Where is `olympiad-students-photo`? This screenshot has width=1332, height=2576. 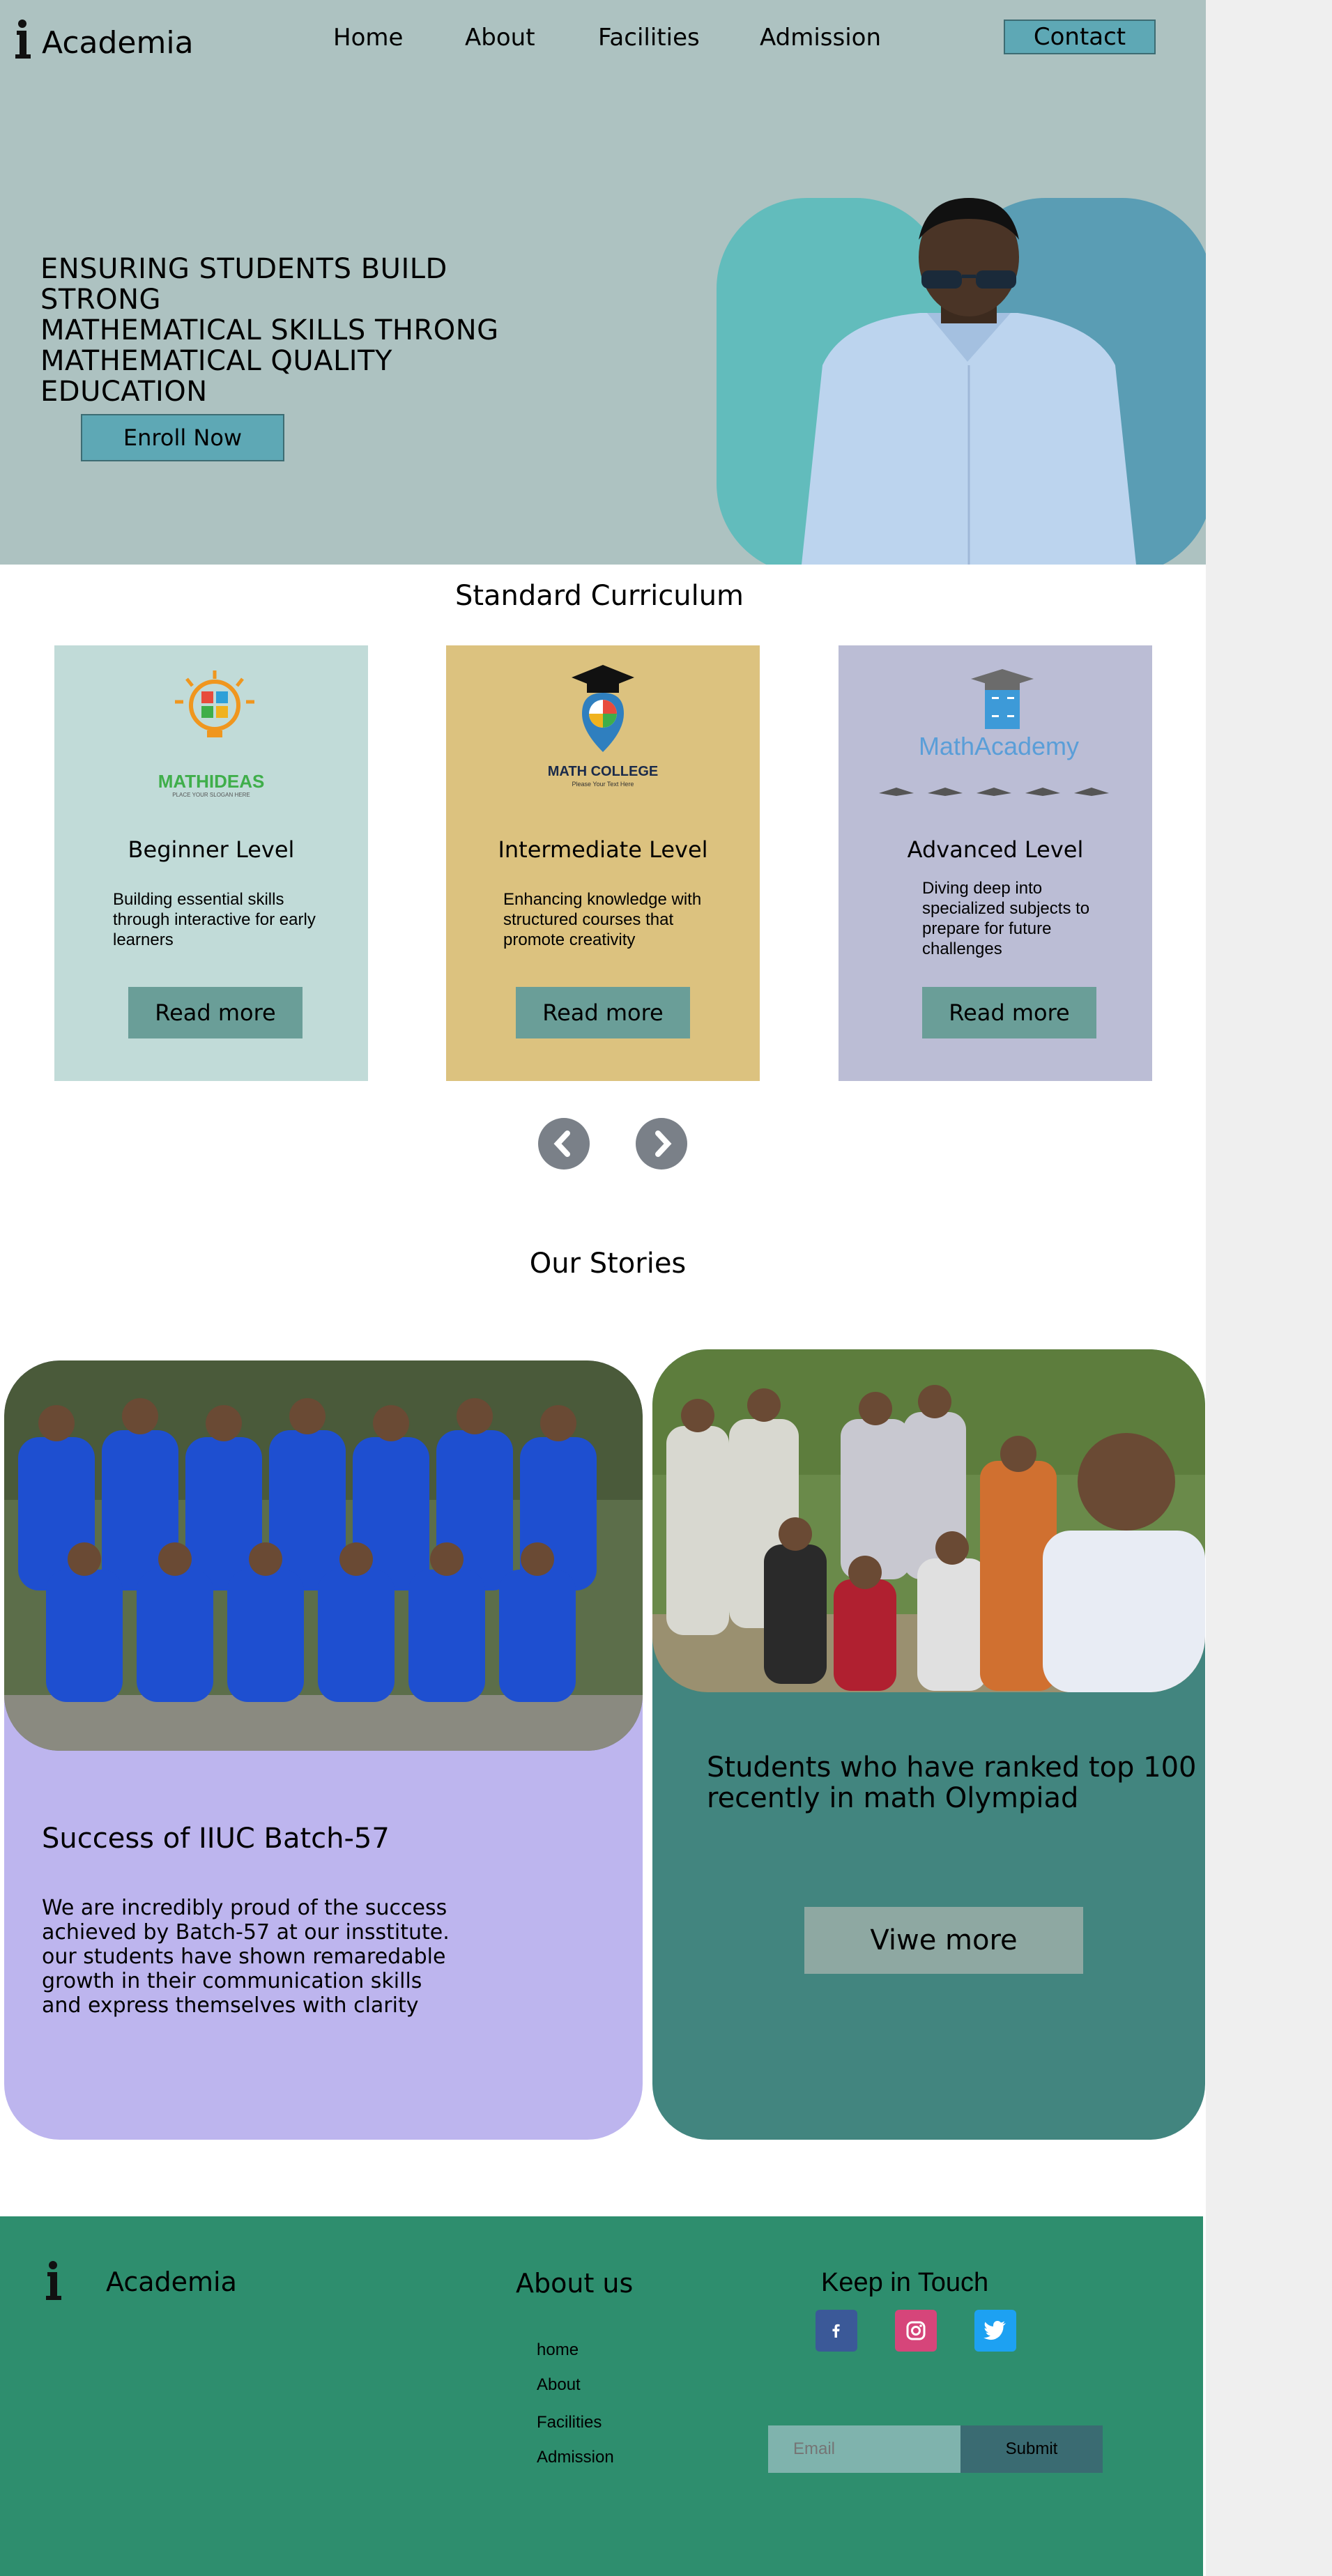 olympiad-students-photo is located at coordinates (928, 1520).